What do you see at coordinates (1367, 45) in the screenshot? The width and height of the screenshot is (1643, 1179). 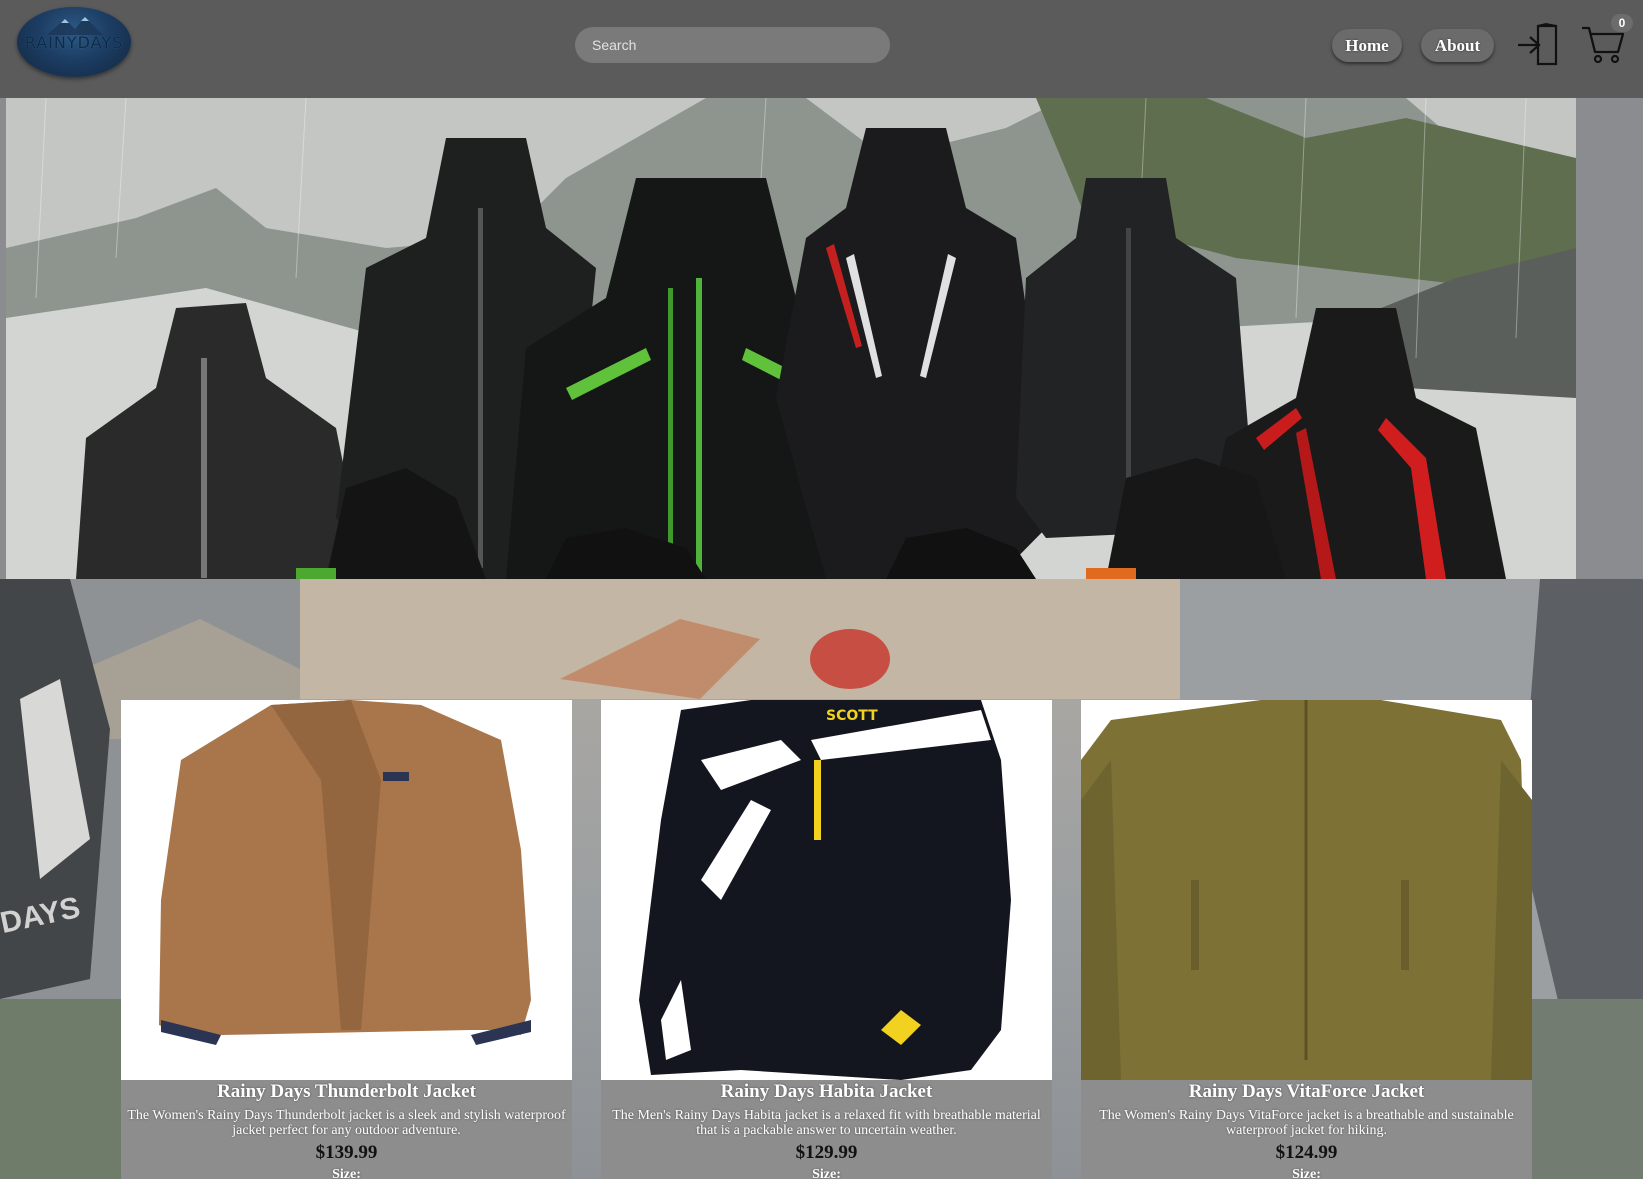 I see `nav-home-button: Home` at bounding box center [1367, 45].